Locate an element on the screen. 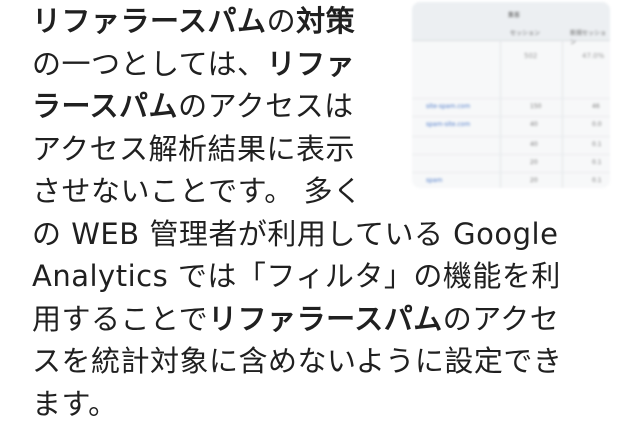  text: アクセス解析結果に表示 is located at coordinates (194, 148).